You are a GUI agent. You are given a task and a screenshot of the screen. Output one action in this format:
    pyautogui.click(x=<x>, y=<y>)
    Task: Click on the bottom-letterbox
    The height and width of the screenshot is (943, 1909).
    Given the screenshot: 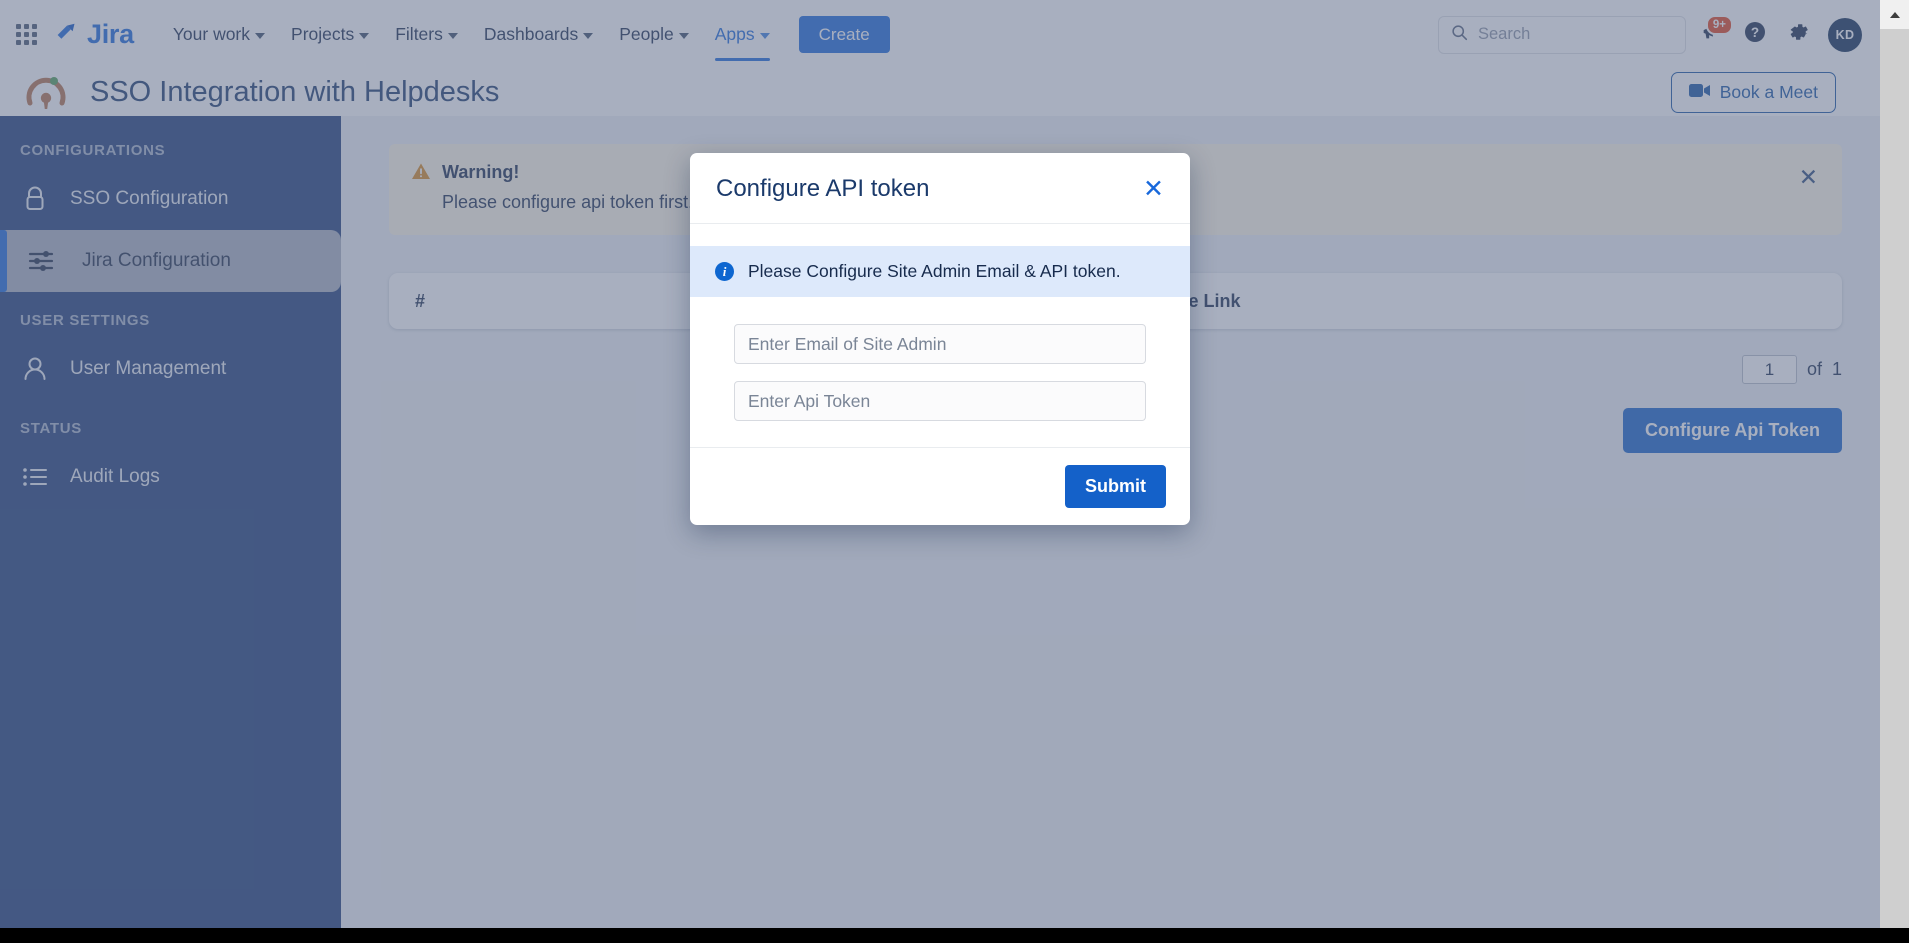 What is the action you would take?
    pyautogui.click(x=954, y=935)
    